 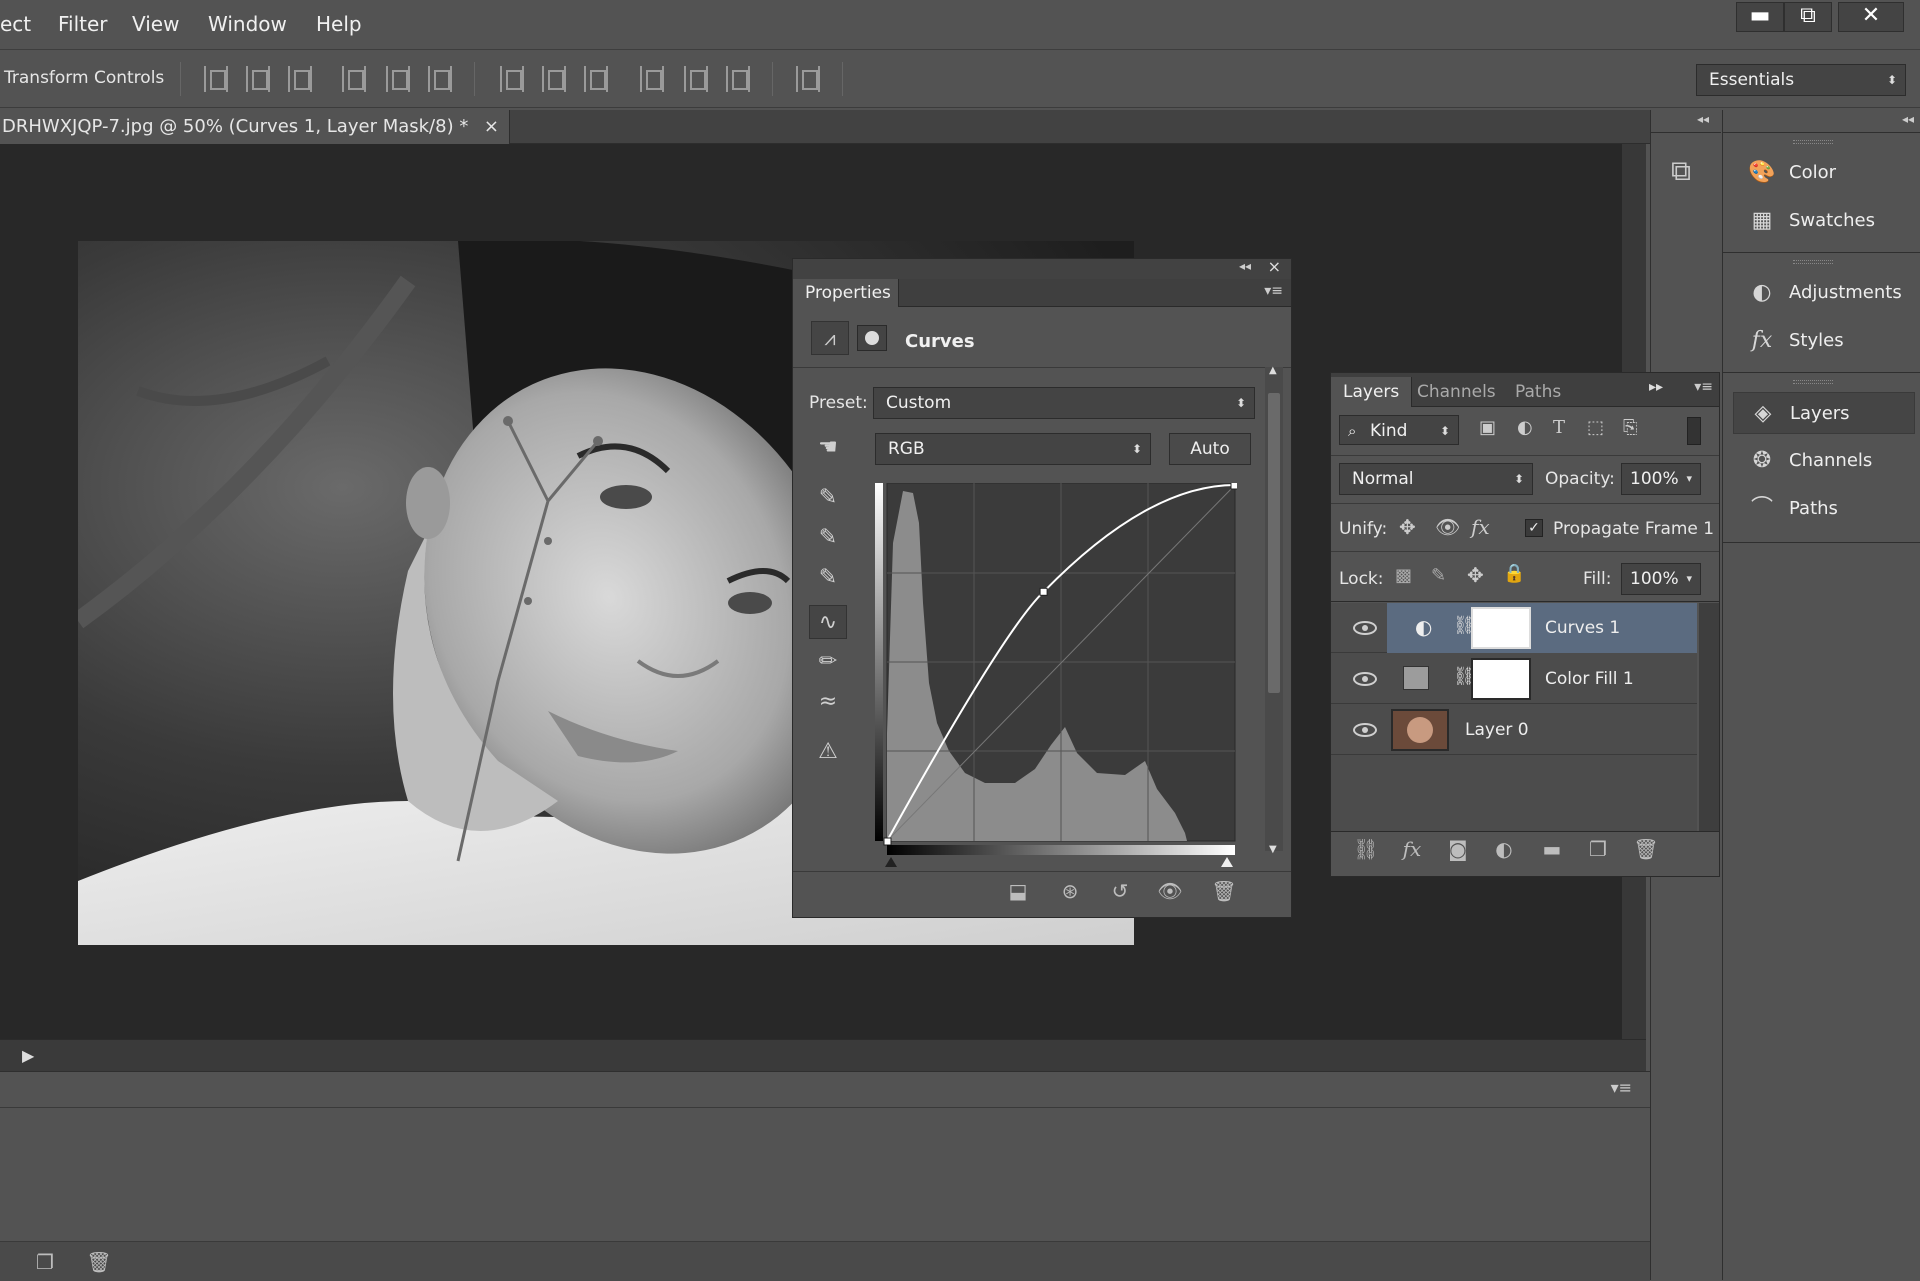 What do you see at coordinates (1274, 610) in the screenshot?
I see `properties-scrollbar: ▲ ▼` at bounding box center [1274, 610].